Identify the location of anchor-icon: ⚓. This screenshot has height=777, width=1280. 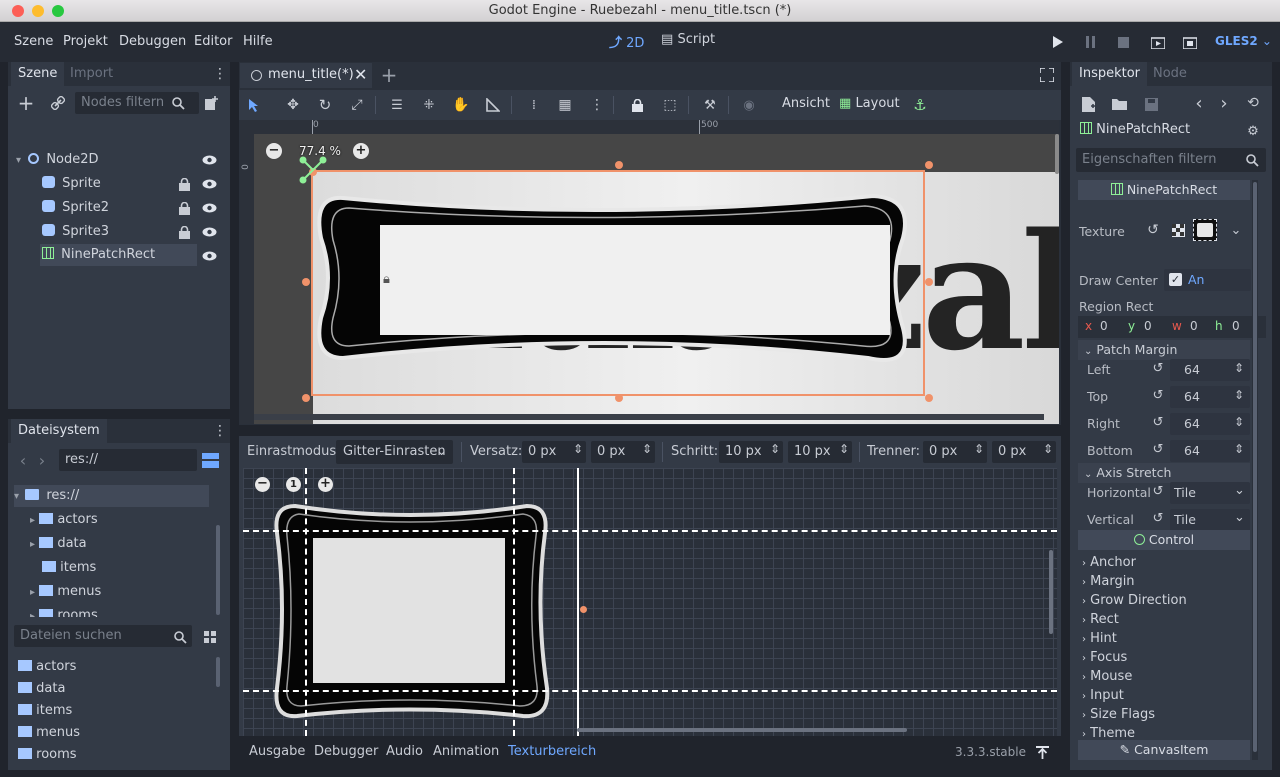
(920, 105).